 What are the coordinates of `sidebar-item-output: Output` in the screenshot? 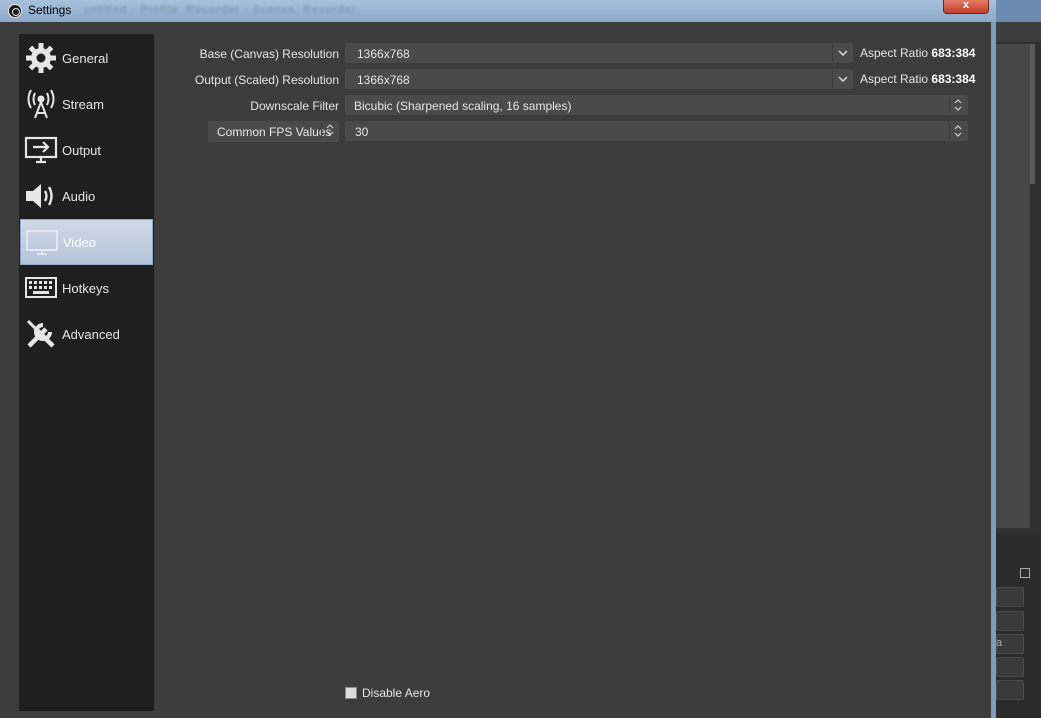 It's located at (86, 150).